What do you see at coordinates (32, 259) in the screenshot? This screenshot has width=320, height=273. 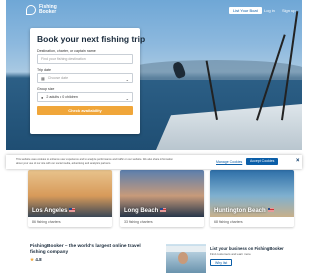 I see `star-icon: ★` at bounding box center [32, 259].